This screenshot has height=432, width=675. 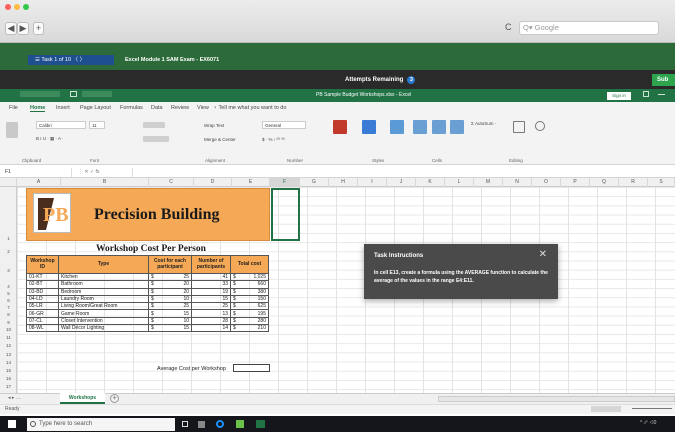 I want to click on column-header: E, so click(x=251, y=182).